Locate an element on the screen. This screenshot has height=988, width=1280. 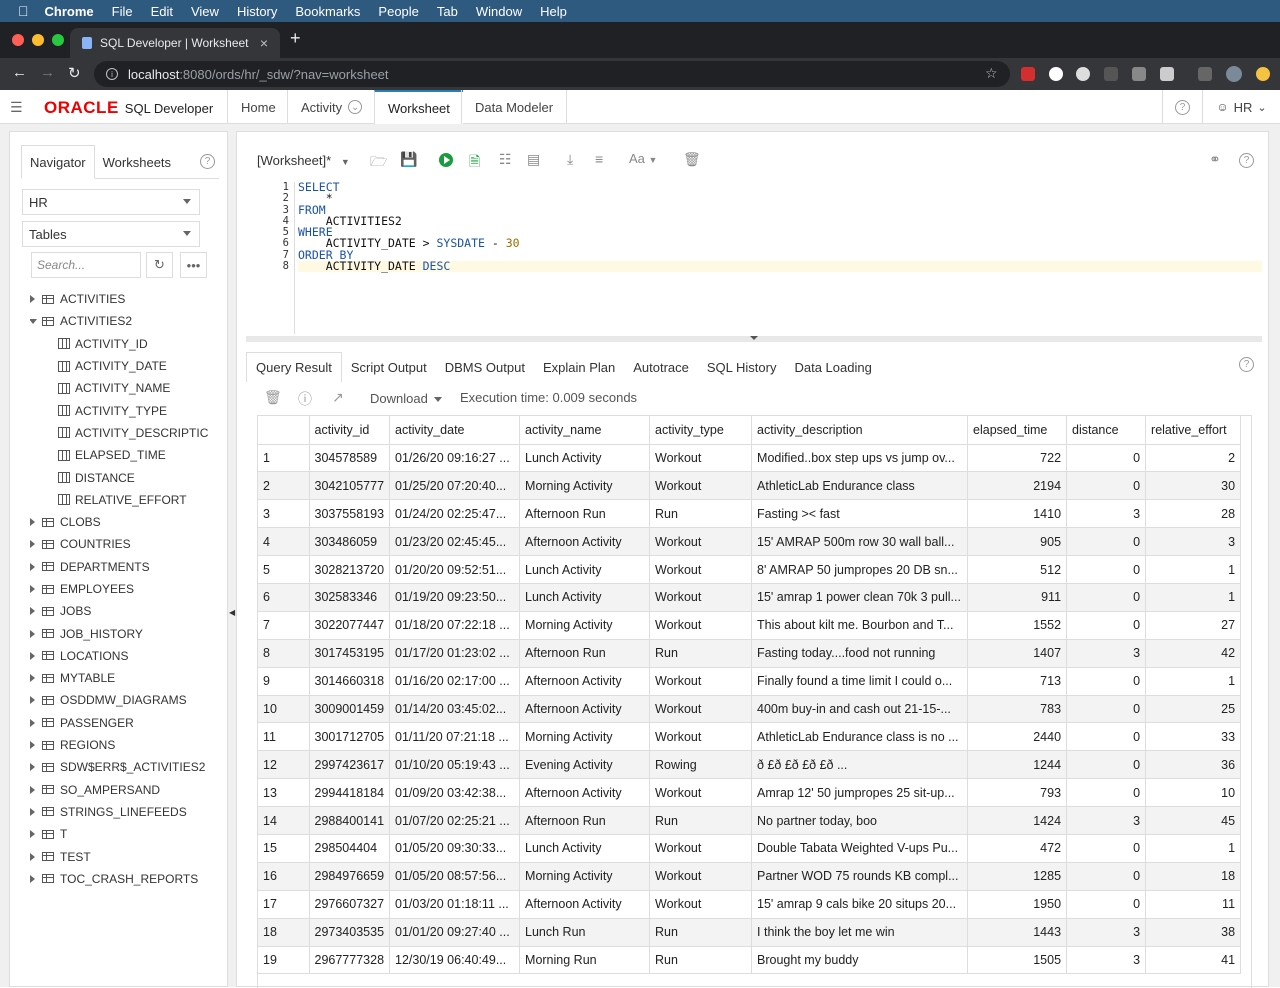
column-header: activity_type is located at coordinates (701, 430).